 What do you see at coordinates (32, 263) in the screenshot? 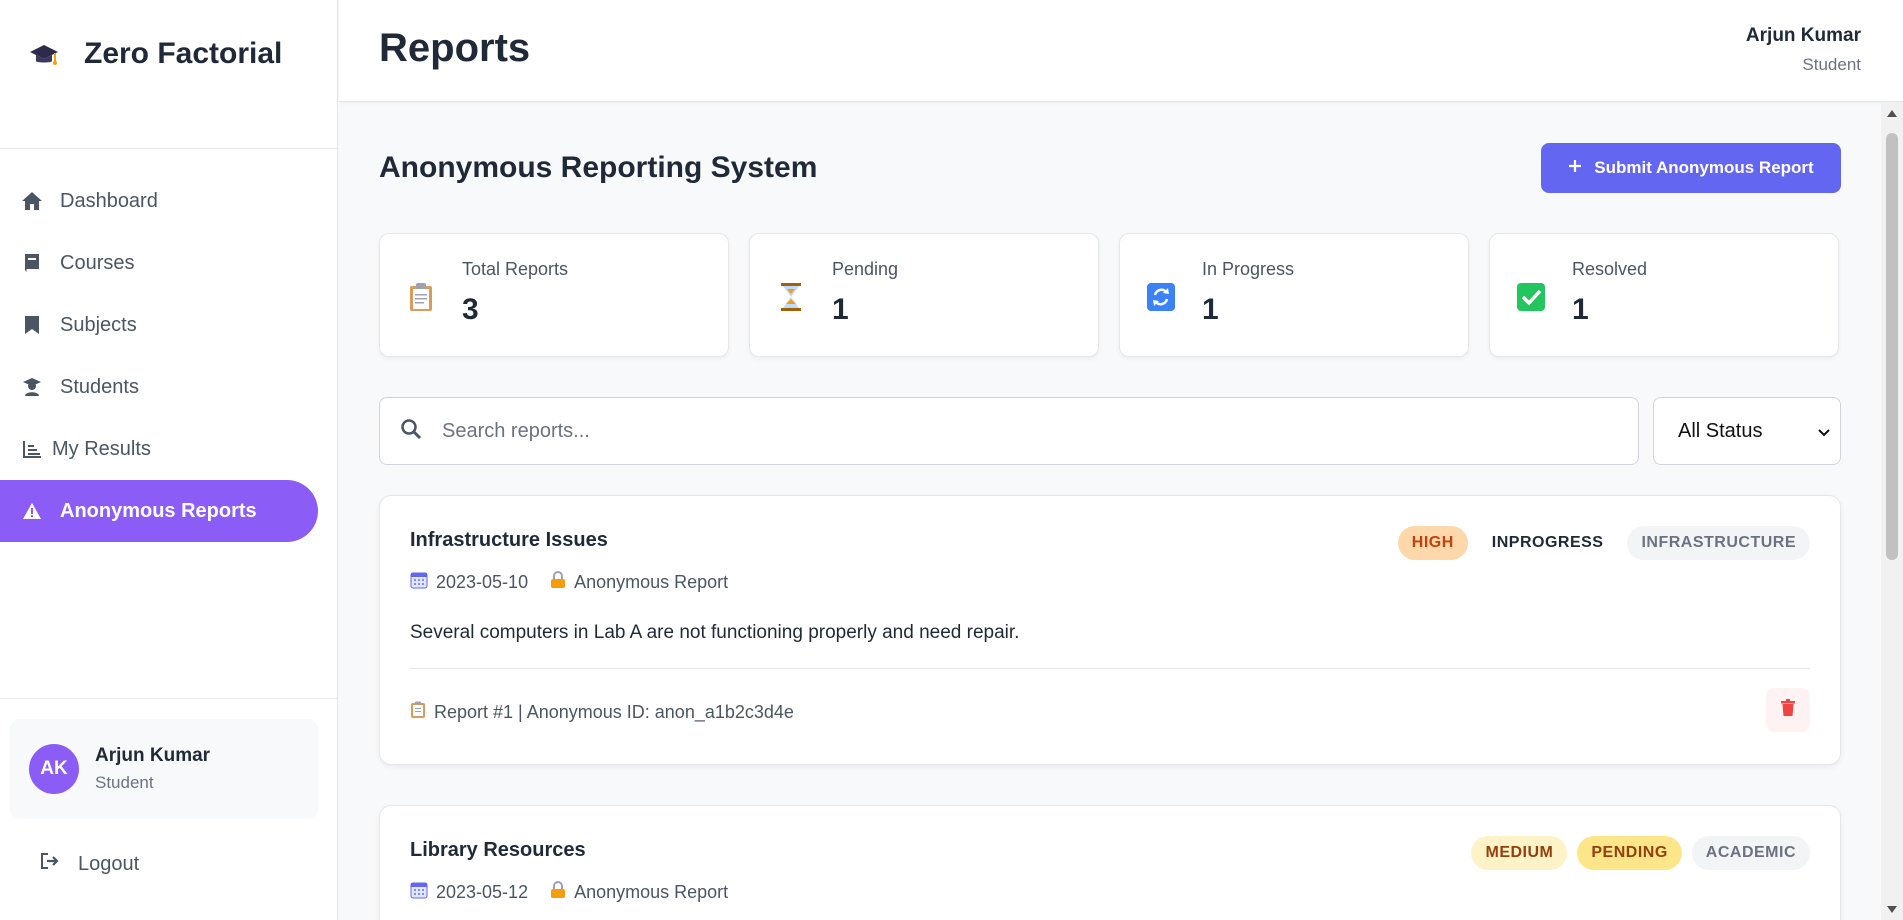
I see `book-icon` at bounding box center [32, 263].